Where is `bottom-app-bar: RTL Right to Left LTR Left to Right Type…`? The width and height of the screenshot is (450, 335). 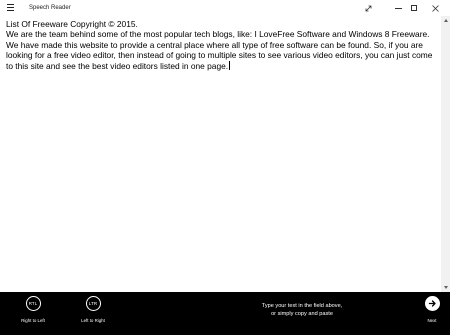
bottom-app-bar: RTL Right to Left LTR Left to Right Type… is located at coordinates (225, 313).